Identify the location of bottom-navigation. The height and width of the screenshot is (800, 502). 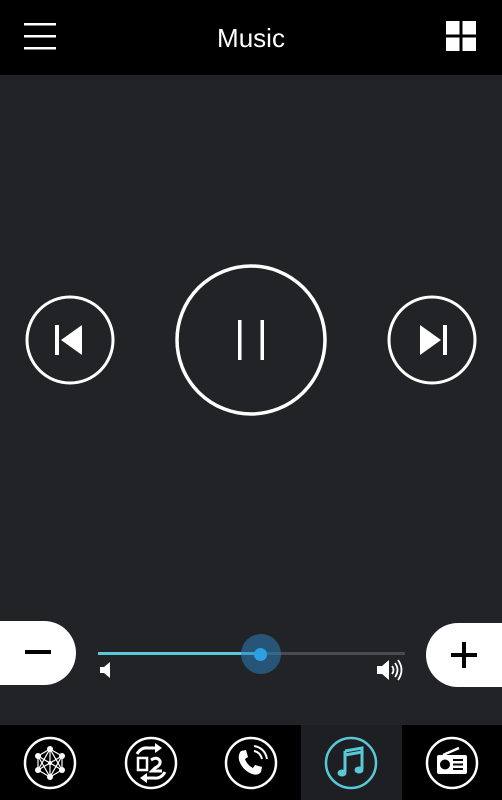
(251, 762).